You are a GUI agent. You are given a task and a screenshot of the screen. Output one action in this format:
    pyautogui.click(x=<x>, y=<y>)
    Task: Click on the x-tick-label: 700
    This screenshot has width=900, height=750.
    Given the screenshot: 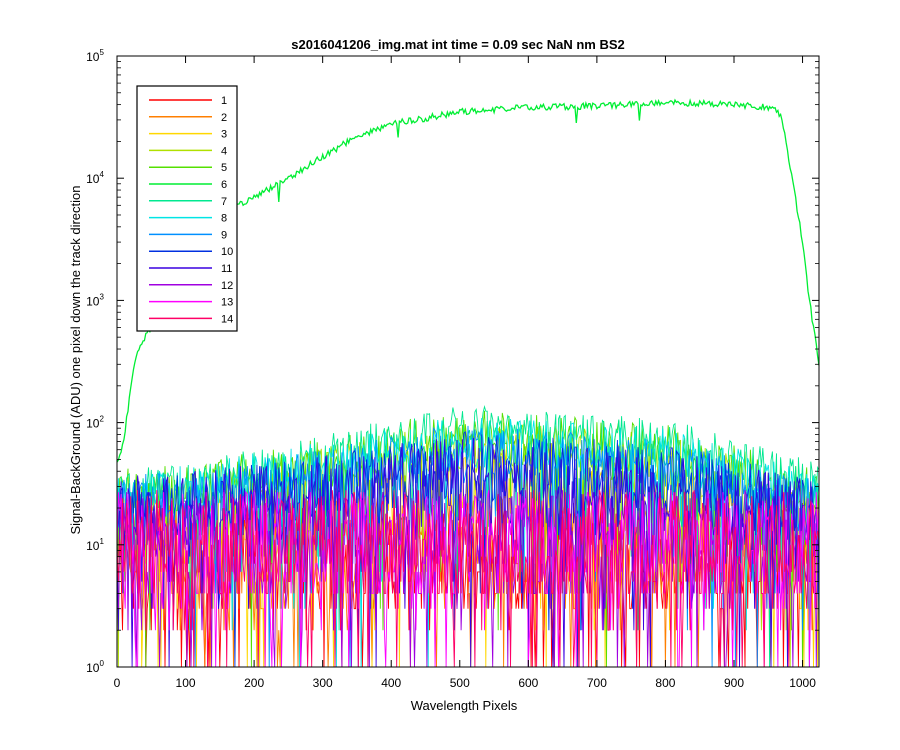 What is the action you would take?
    pyautogui.click(x=597, y=683)
    